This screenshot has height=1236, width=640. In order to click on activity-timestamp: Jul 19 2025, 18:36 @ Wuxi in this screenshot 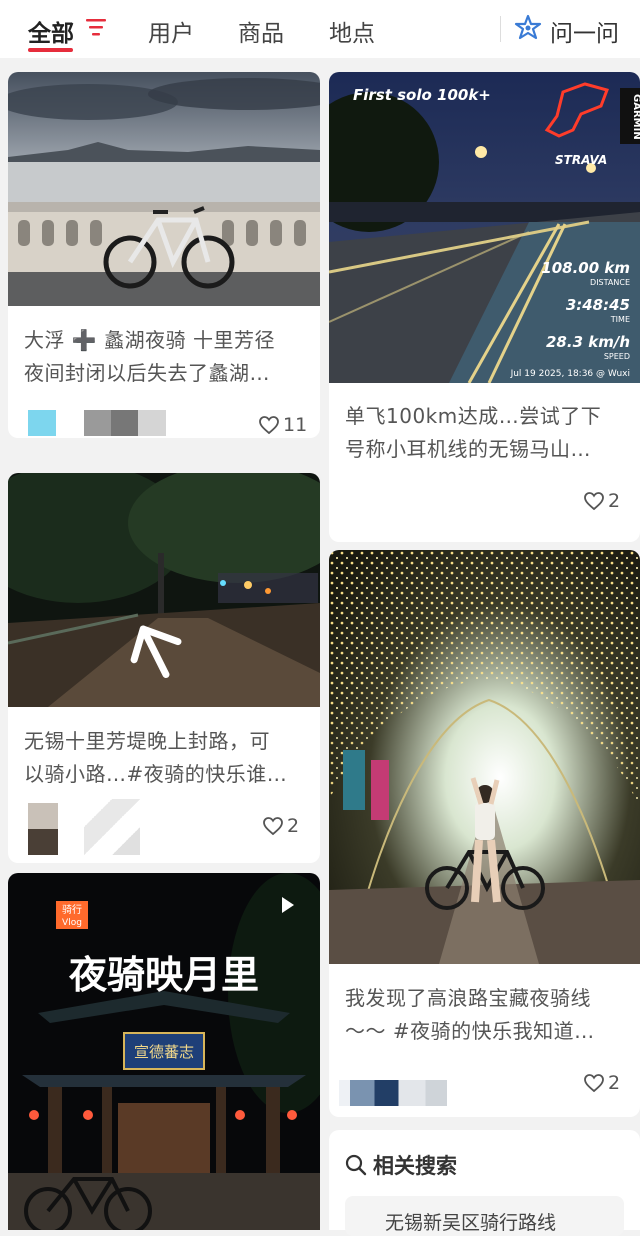, I will do `click(570, 374)`.